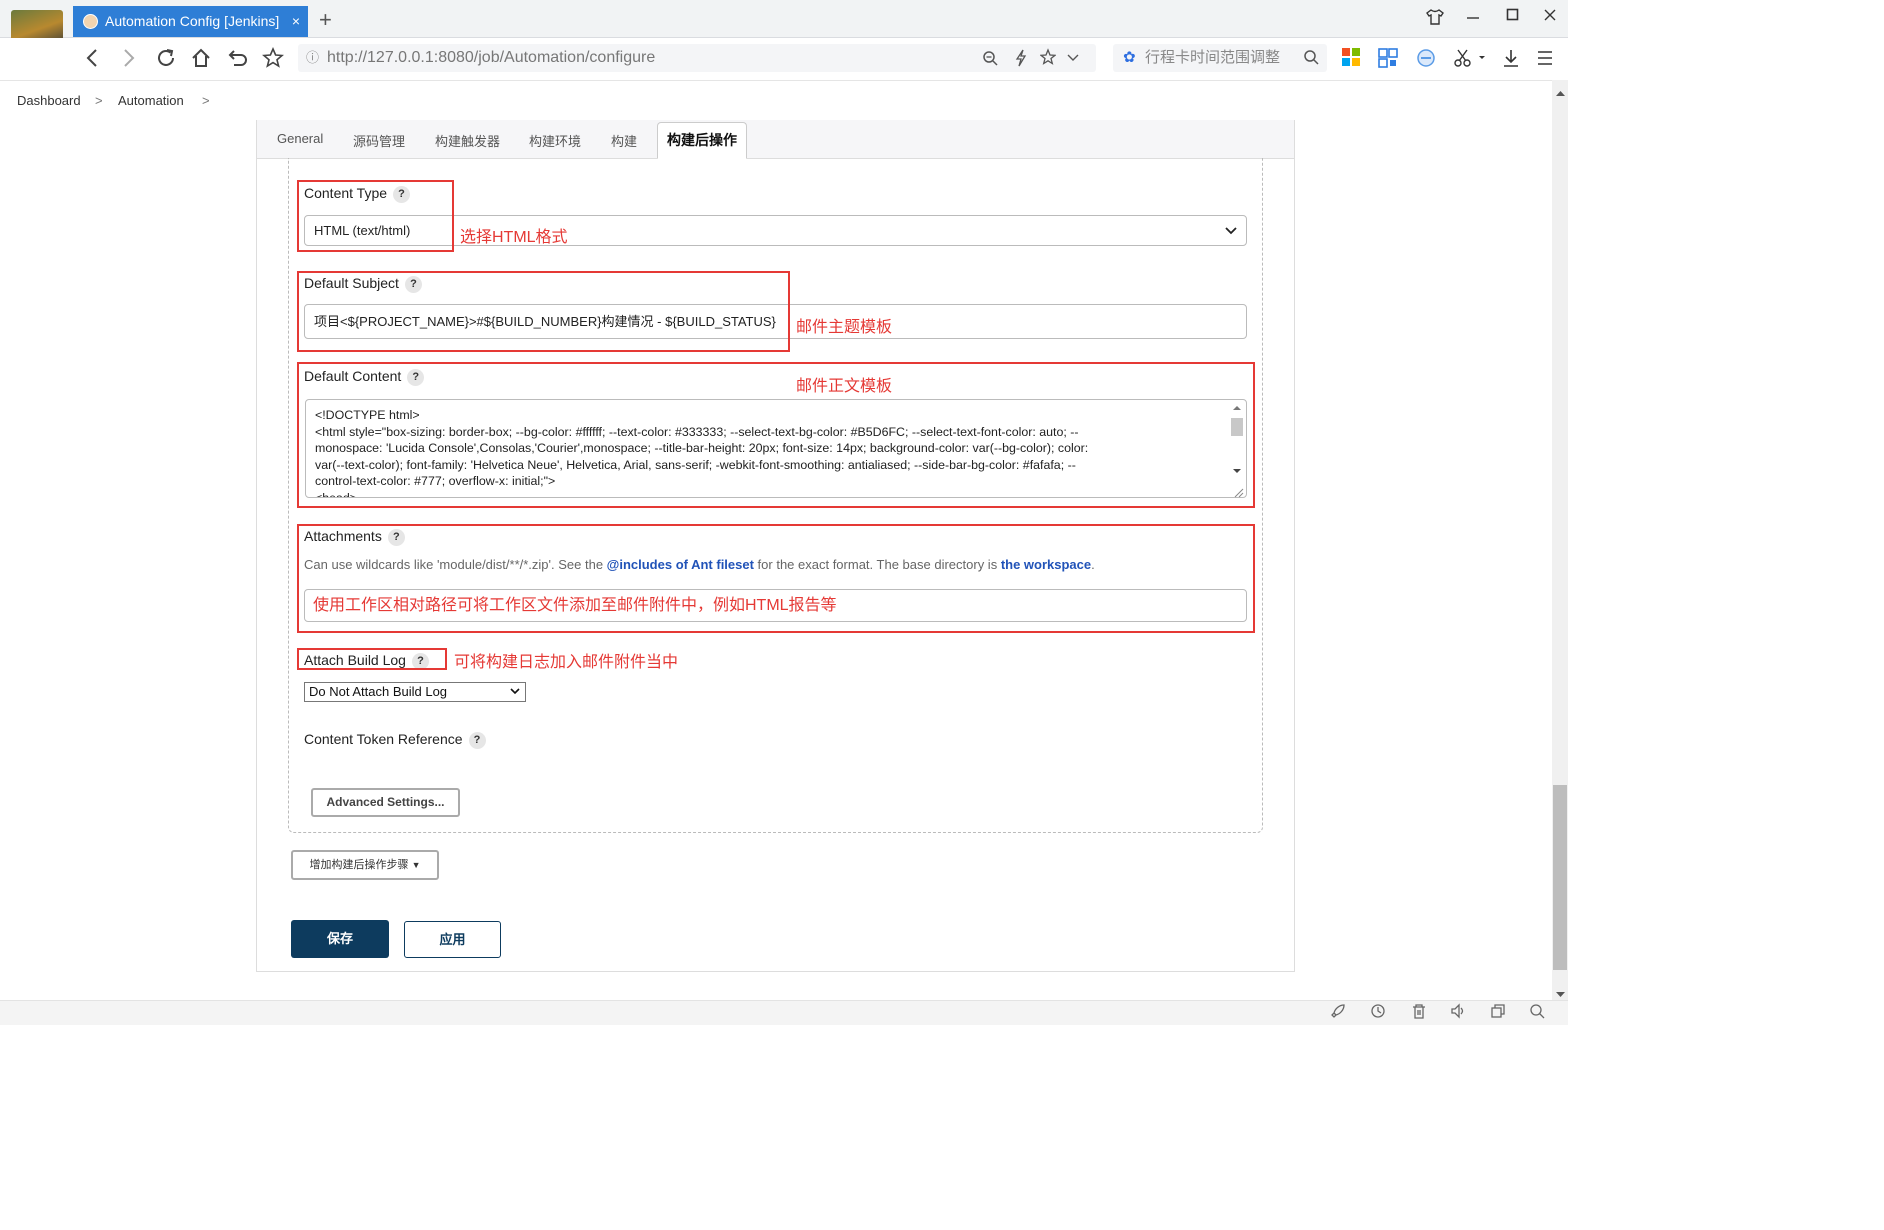  Describe the element at coordinates (776, 435) in the screenshot. I see `annotation-box-content` at that location.